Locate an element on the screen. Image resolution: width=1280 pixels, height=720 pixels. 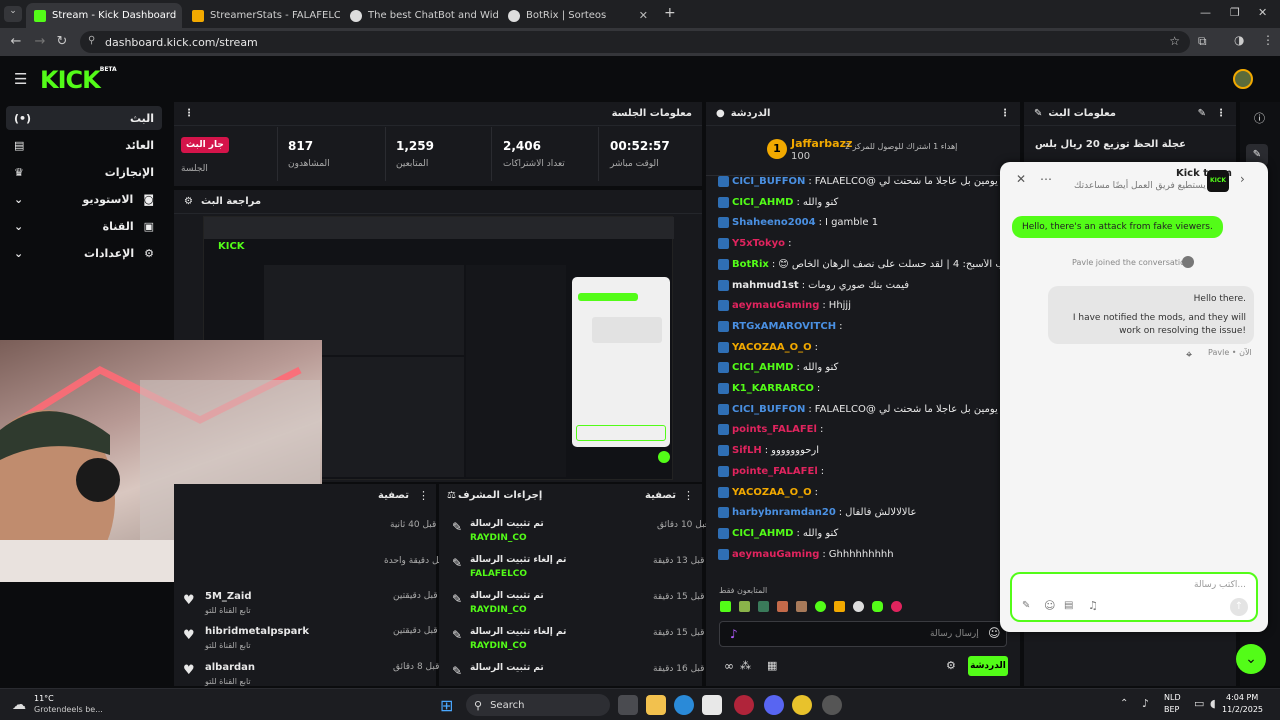
chat-username: aeymauGaming is located at coordinates (775, 305).